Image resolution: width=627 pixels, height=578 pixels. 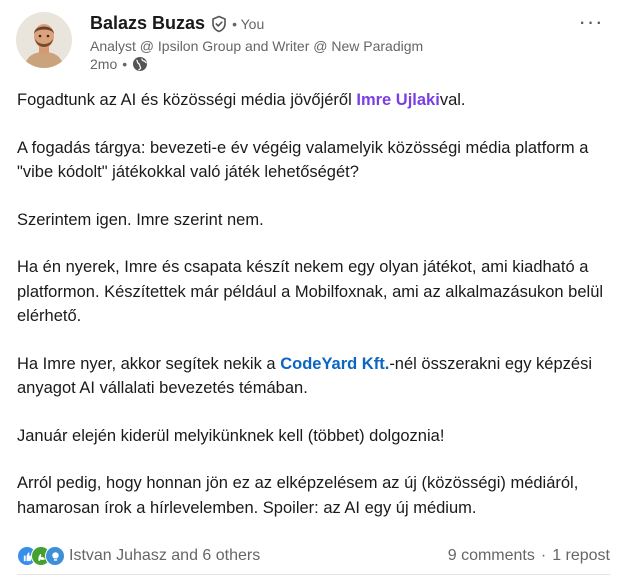 I want to click on mention-codeyard: CodeYard Kft., so click(x=334, y=364).